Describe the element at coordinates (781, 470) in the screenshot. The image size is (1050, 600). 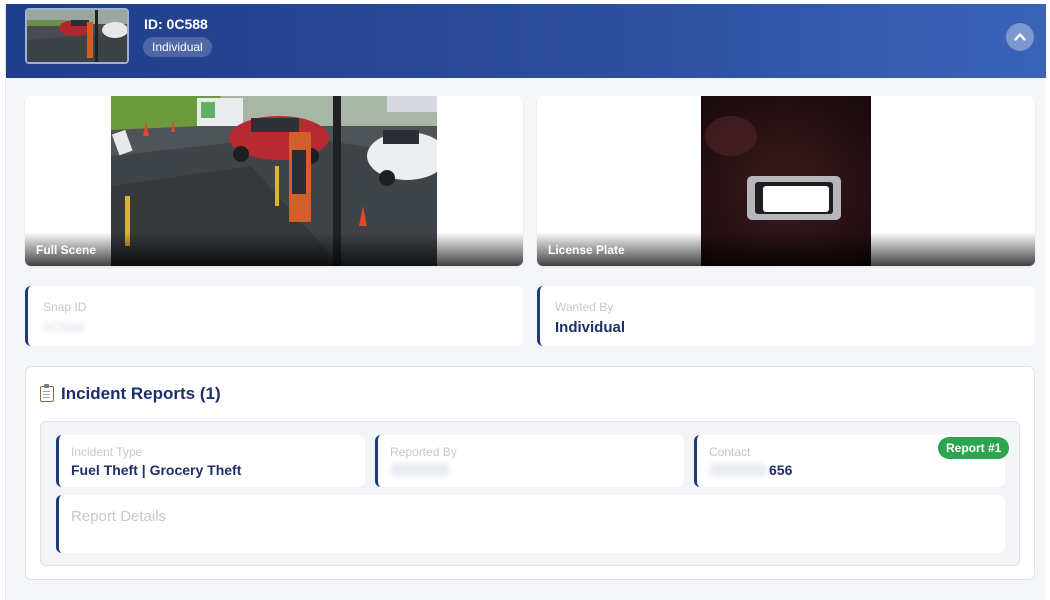
I see `contact-value: 656` at that location.